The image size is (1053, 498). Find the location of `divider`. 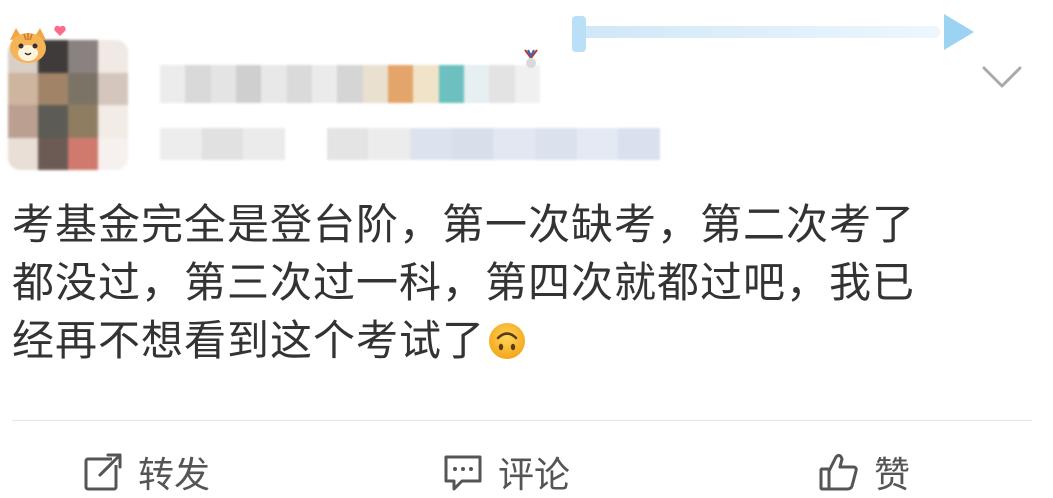

divider is located at coordinates (522, 420).